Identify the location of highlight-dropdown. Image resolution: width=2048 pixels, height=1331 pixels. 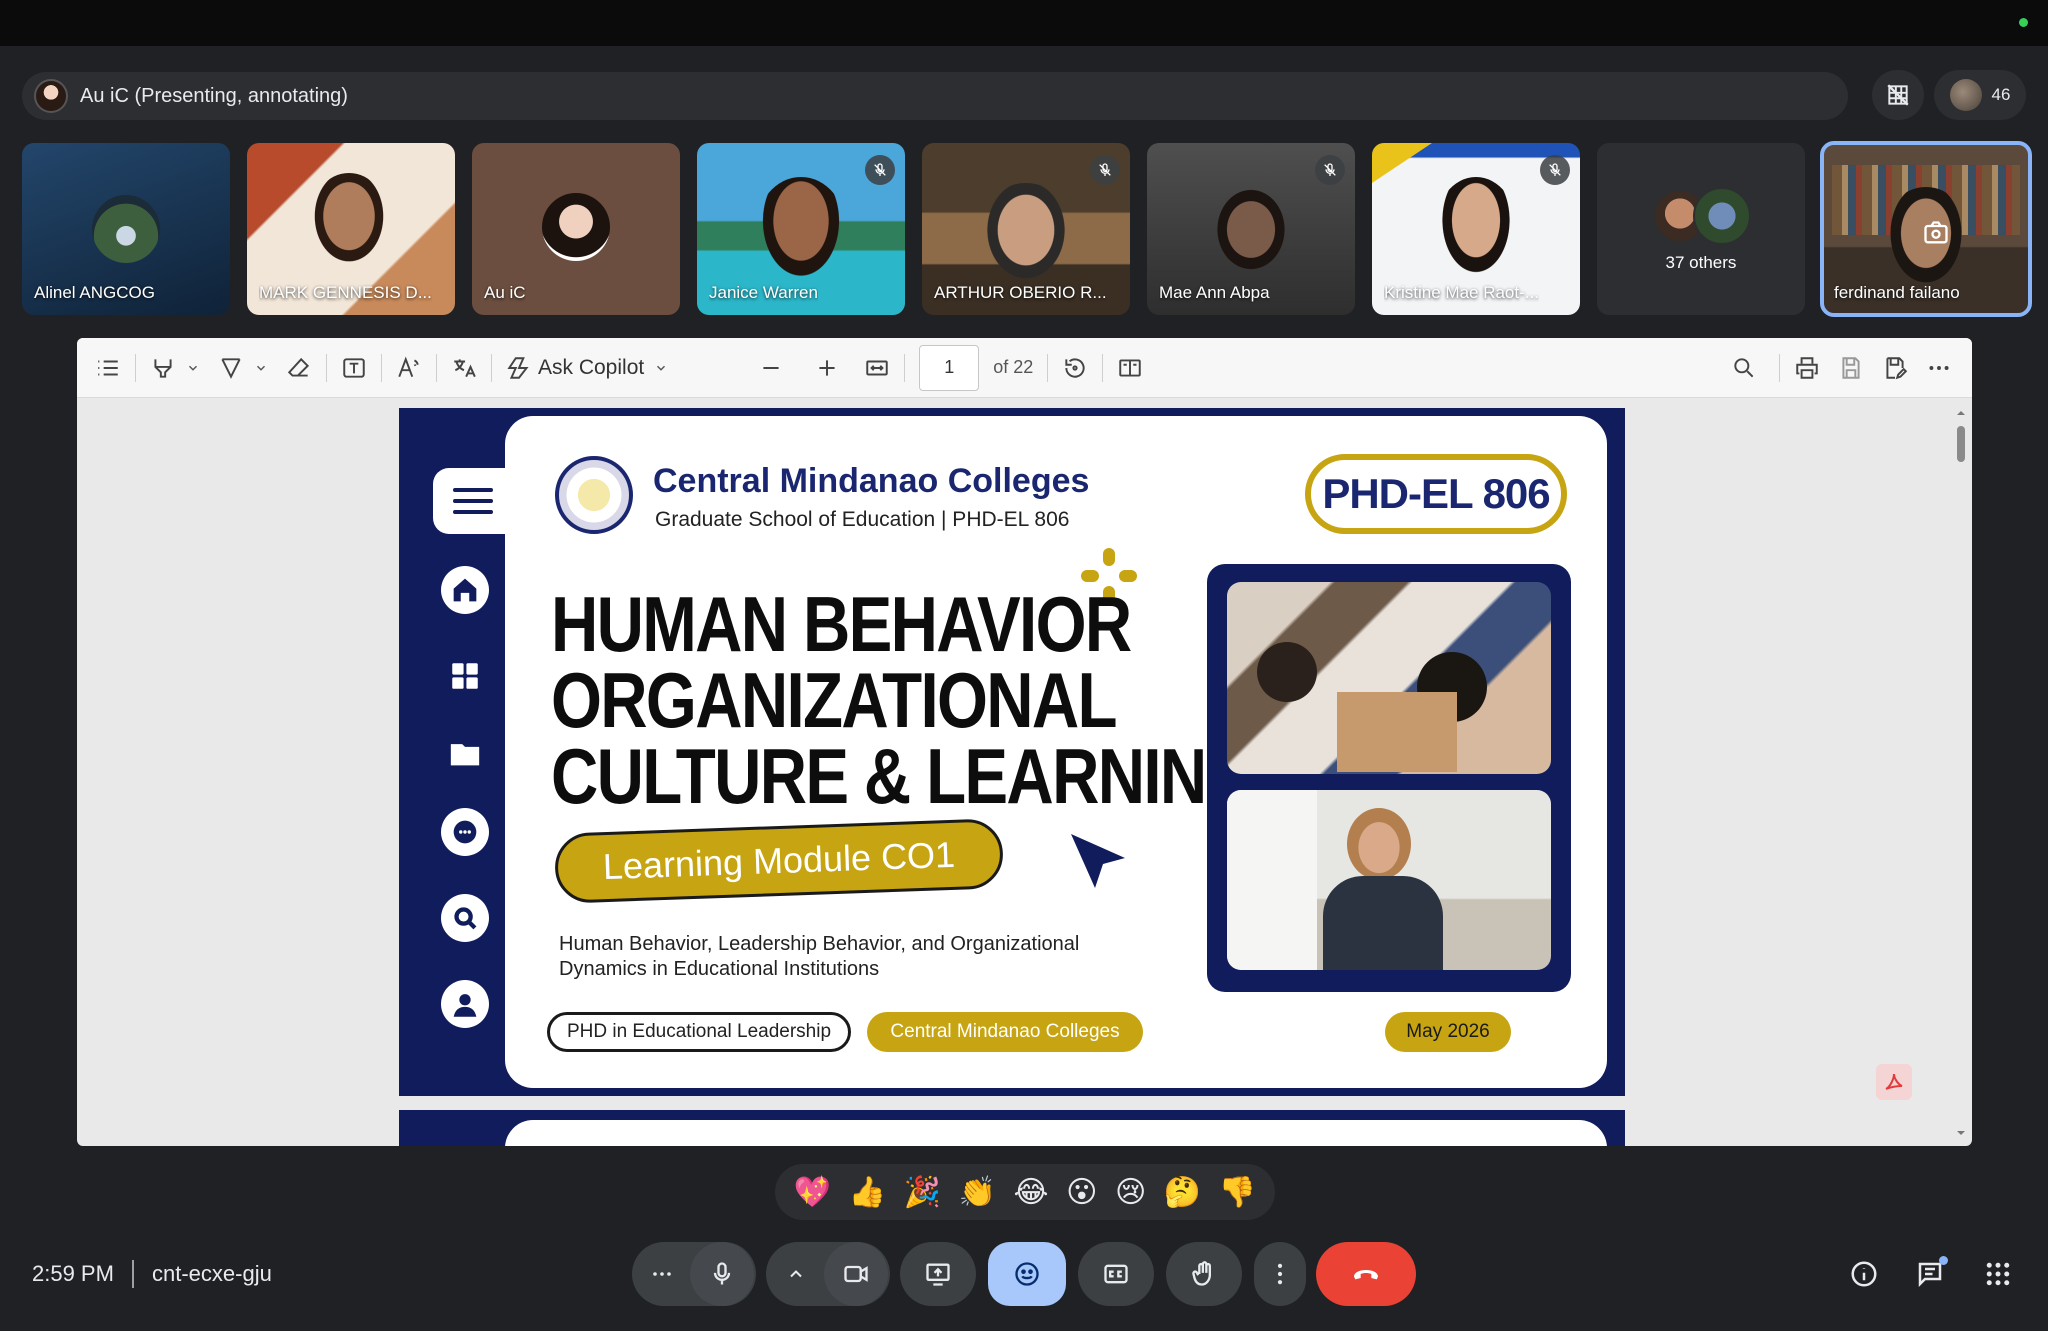
(193, 368).